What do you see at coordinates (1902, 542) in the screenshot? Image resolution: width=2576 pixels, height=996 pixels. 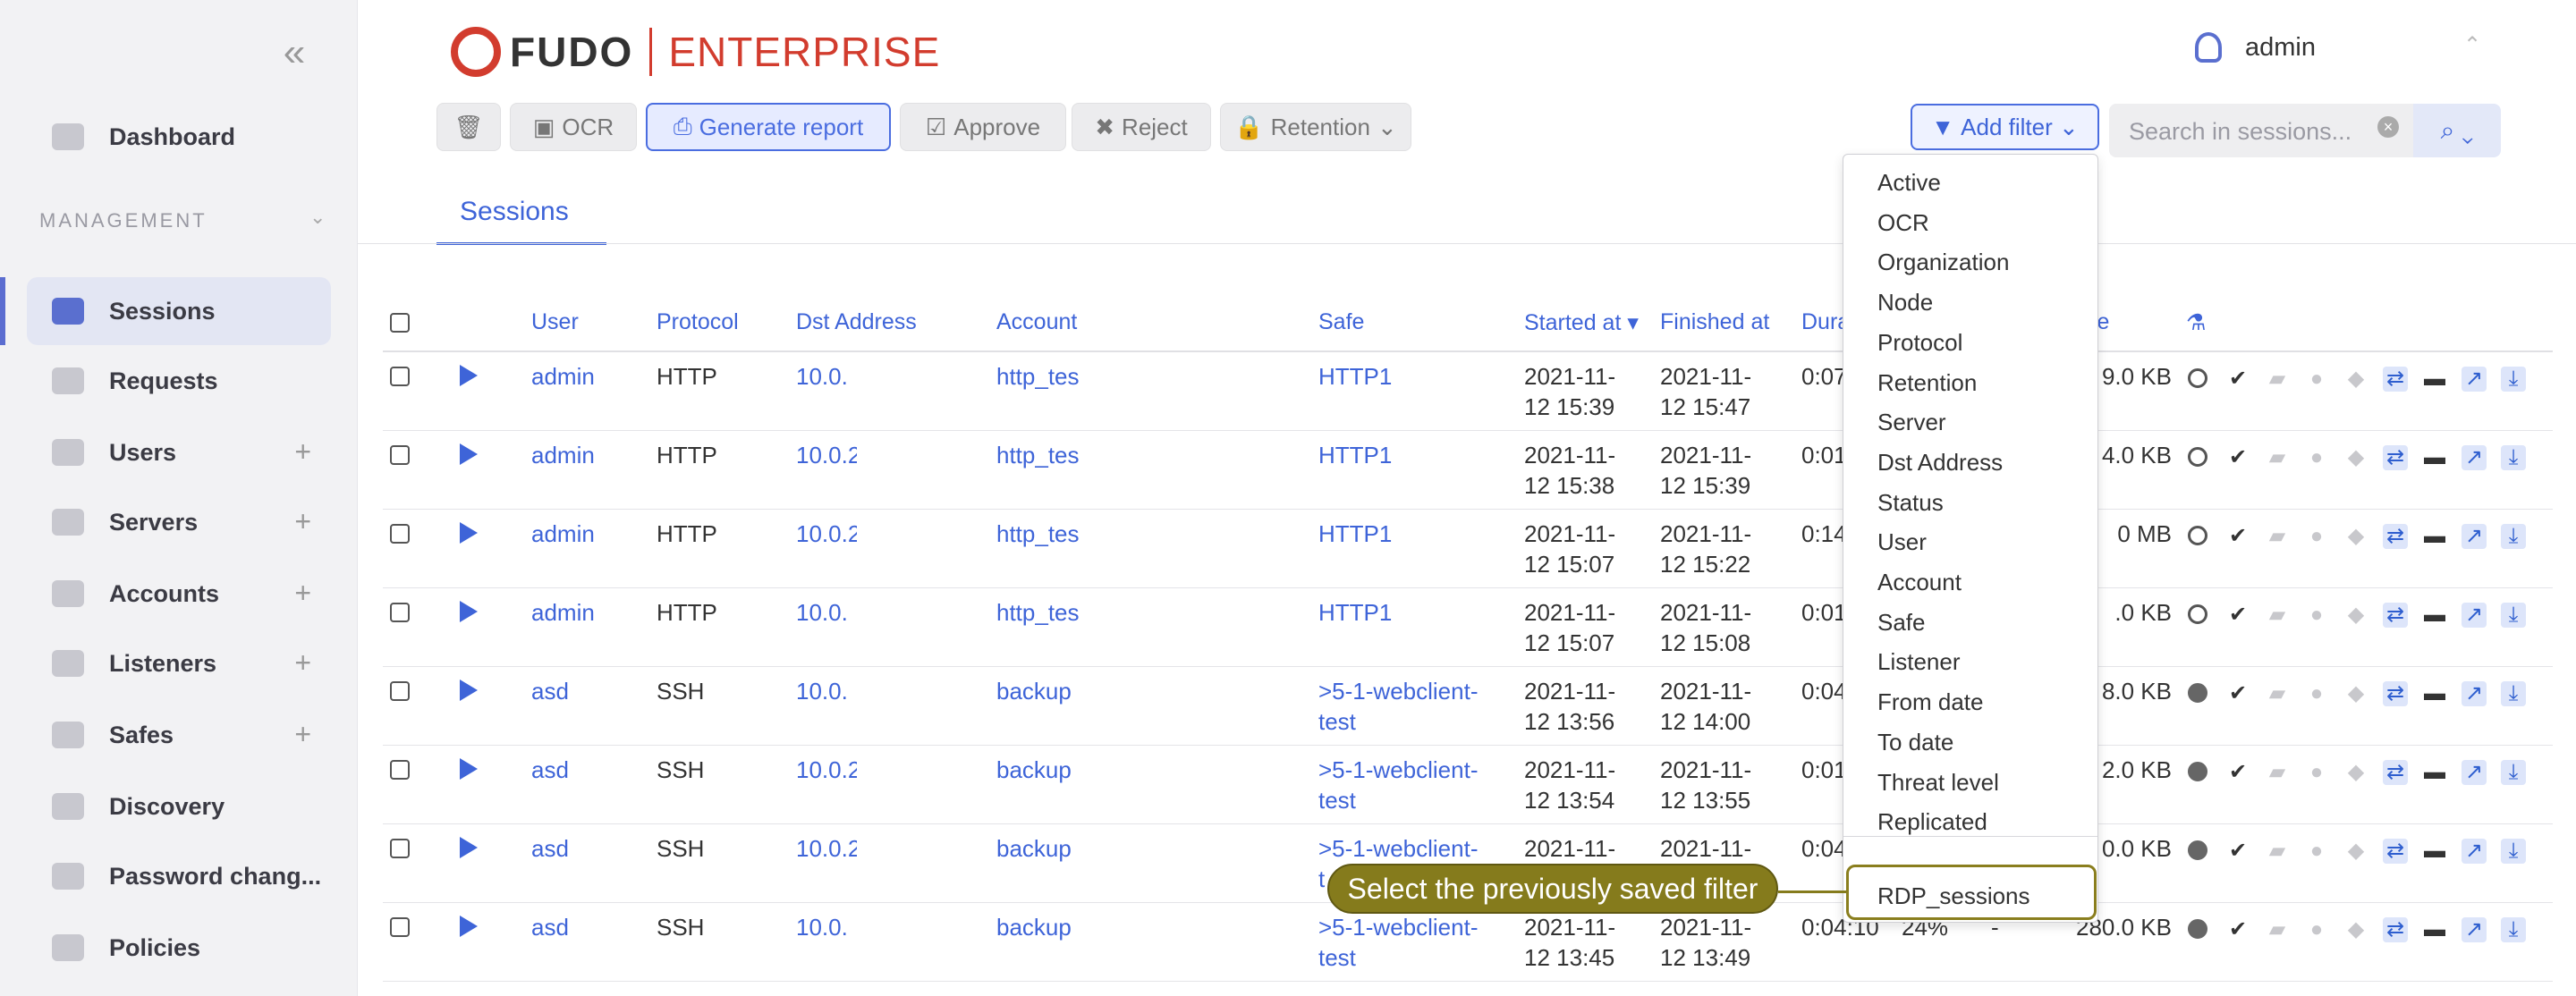 I see `filter-option-user: User` at bounding box center [1902, 542].